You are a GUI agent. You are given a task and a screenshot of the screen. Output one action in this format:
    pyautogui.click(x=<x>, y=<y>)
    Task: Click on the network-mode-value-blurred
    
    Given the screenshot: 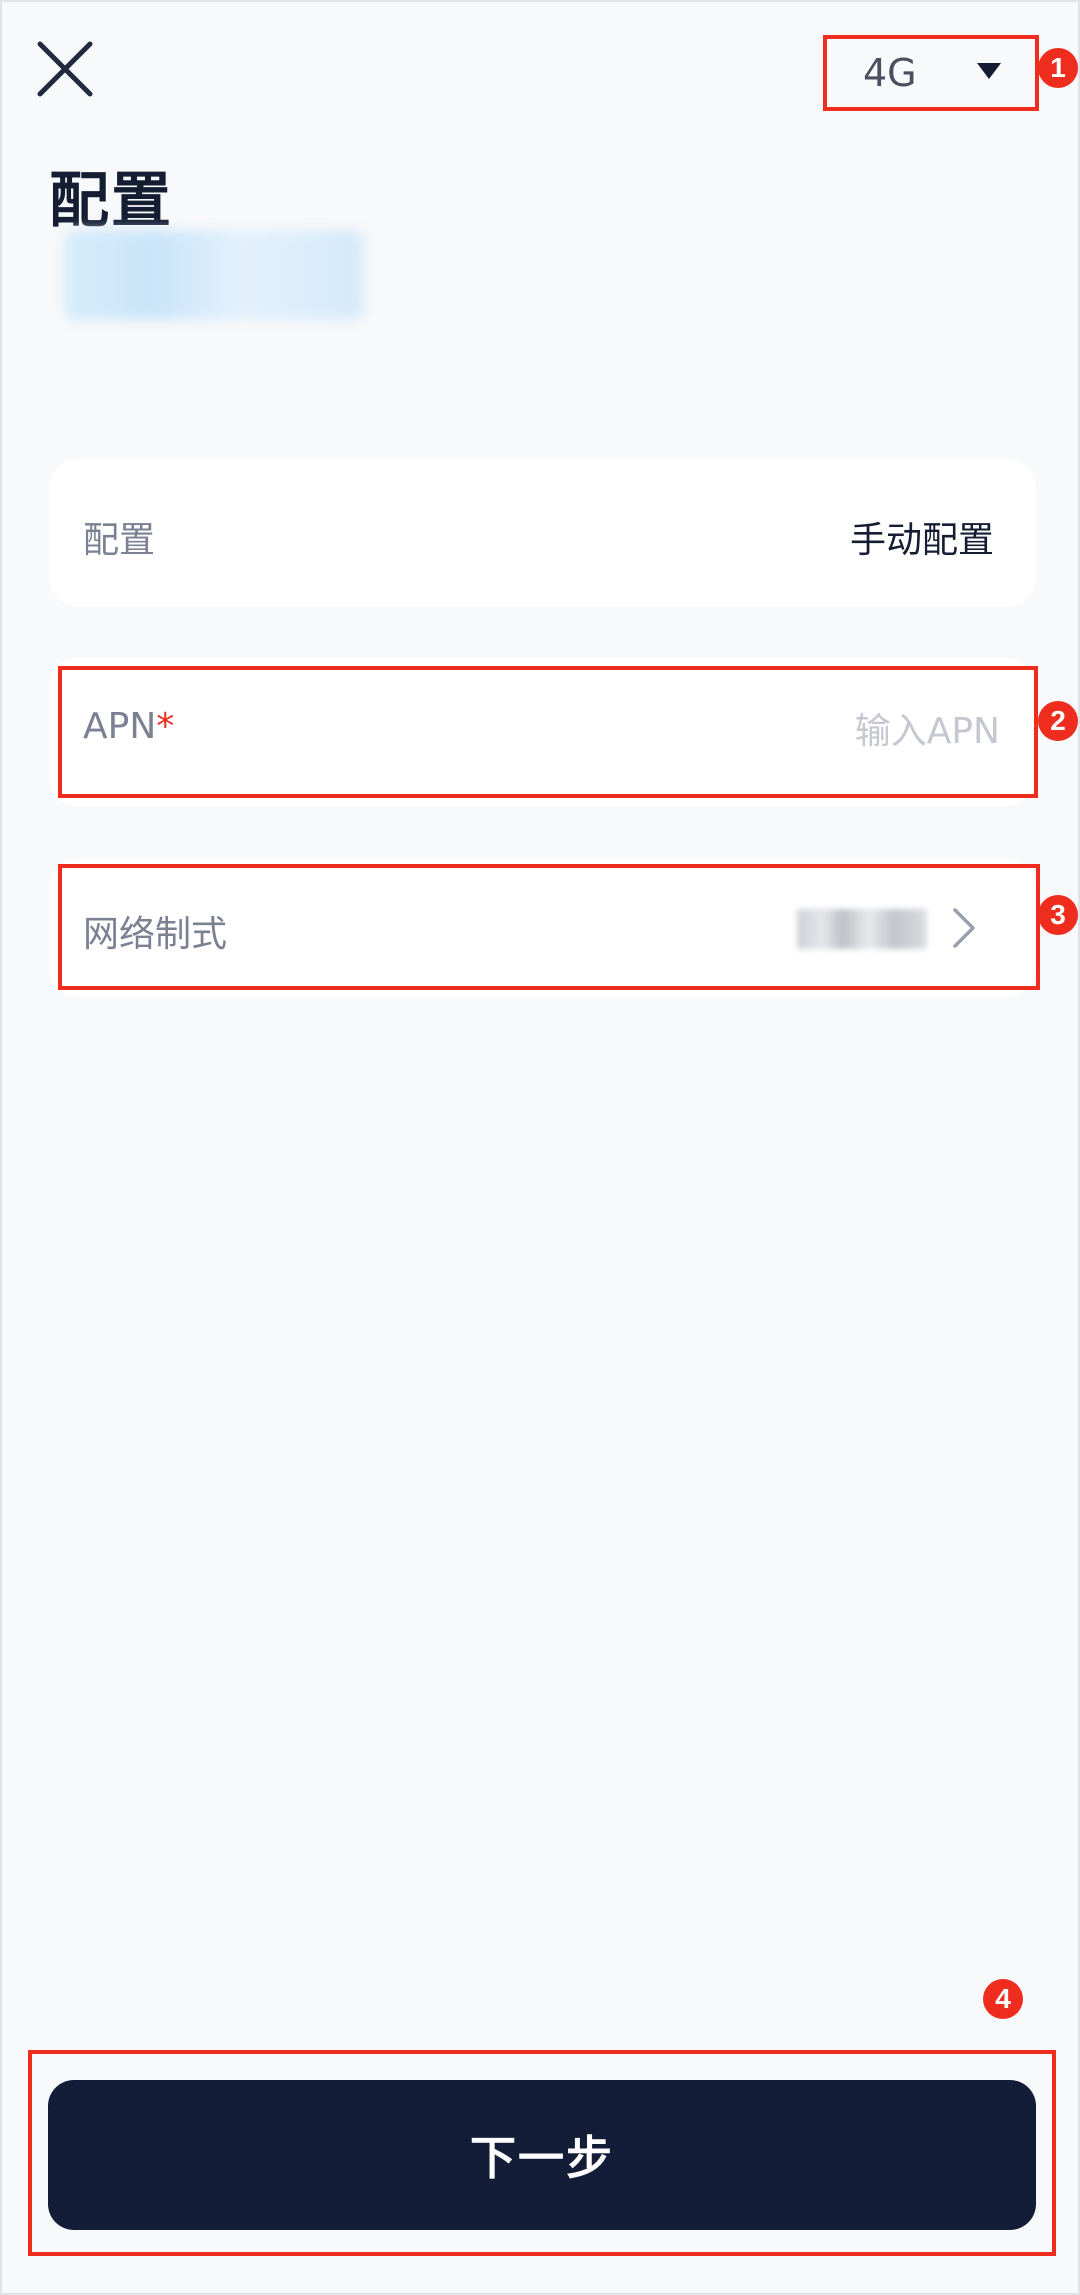 What is the action you would take?
    pyautogui.click(x=862, y=929)
    